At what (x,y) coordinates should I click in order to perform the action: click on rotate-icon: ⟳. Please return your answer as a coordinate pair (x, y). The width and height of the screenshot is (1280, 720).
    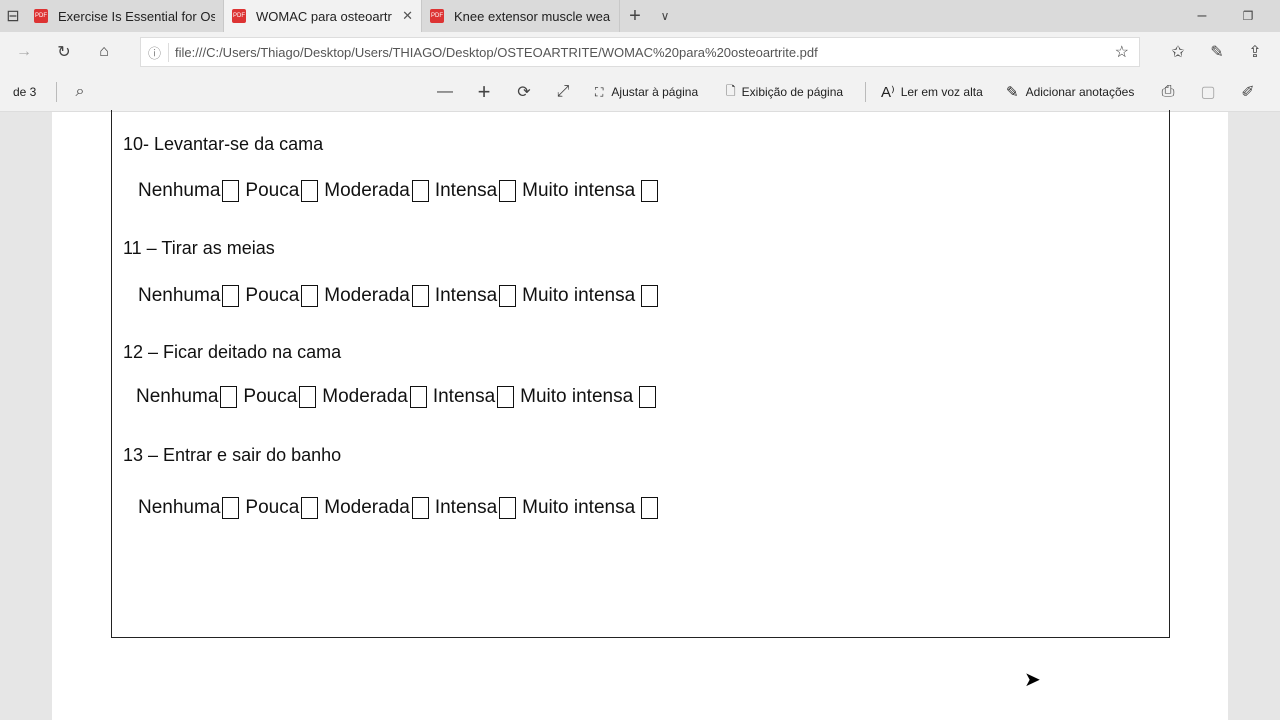
    Looking at the image, I should click on (524, 92).